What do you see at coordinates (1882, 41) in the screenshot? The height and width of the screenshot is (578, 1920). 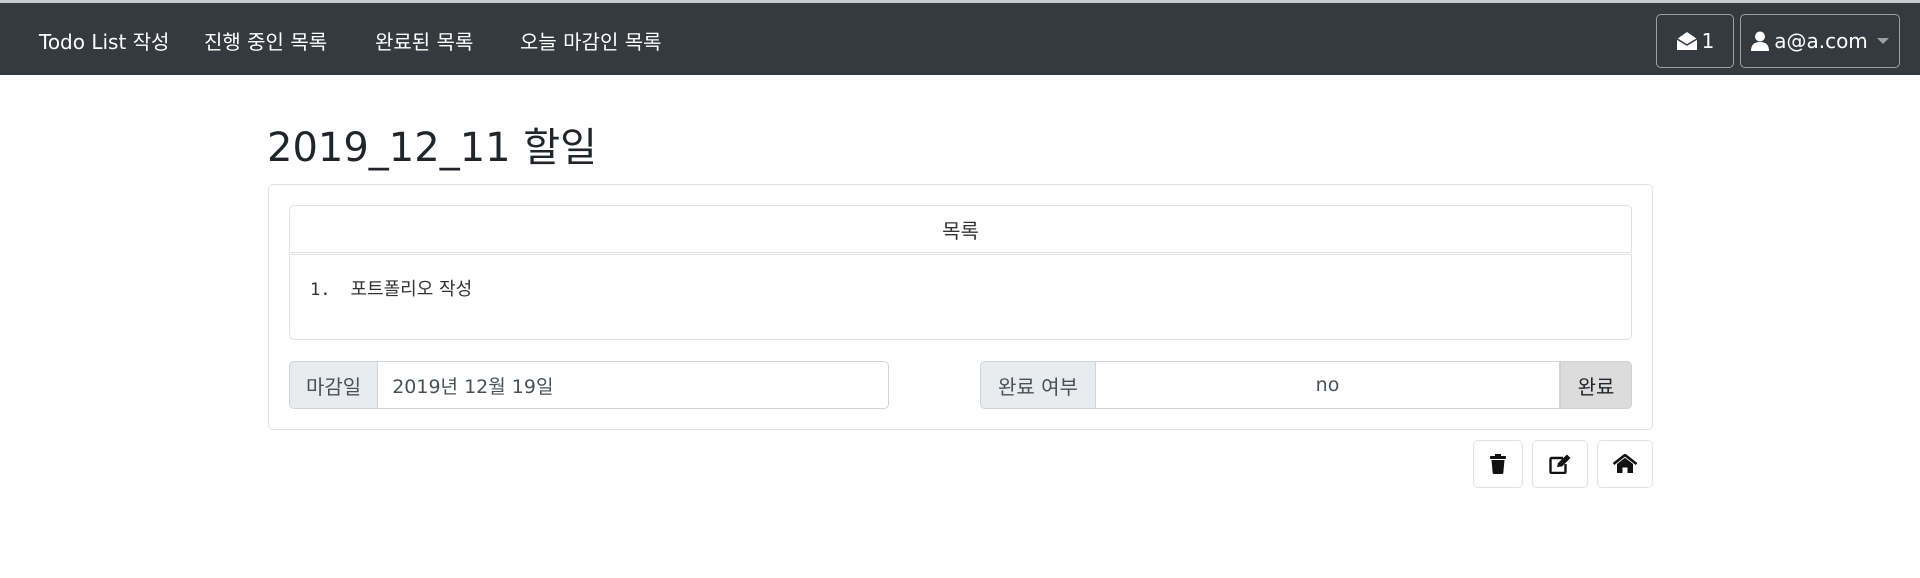 I see `chevron-down-icon` at bounding box center [1882, 41].